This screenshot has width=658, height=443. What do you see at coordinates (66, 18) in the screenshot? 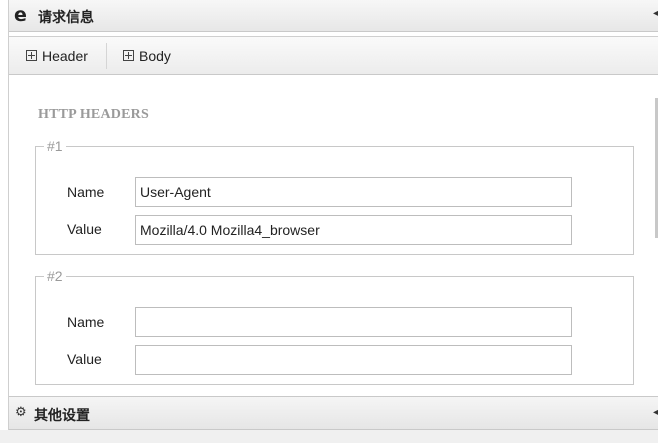
I see `request-info-title: 请求信息` at bounding box center [66, 18].